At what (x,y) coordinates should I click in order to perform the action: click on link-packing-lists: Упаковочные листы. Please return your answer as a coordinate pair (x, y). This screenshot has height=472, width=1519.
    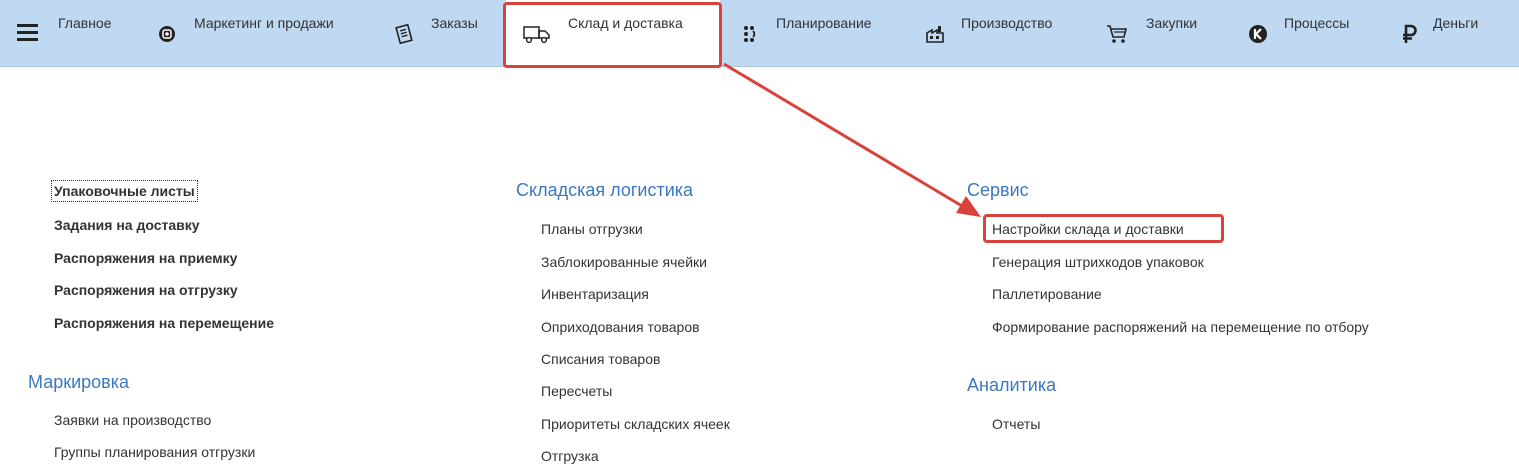
    Looking at the image, I should click on (124, 191).